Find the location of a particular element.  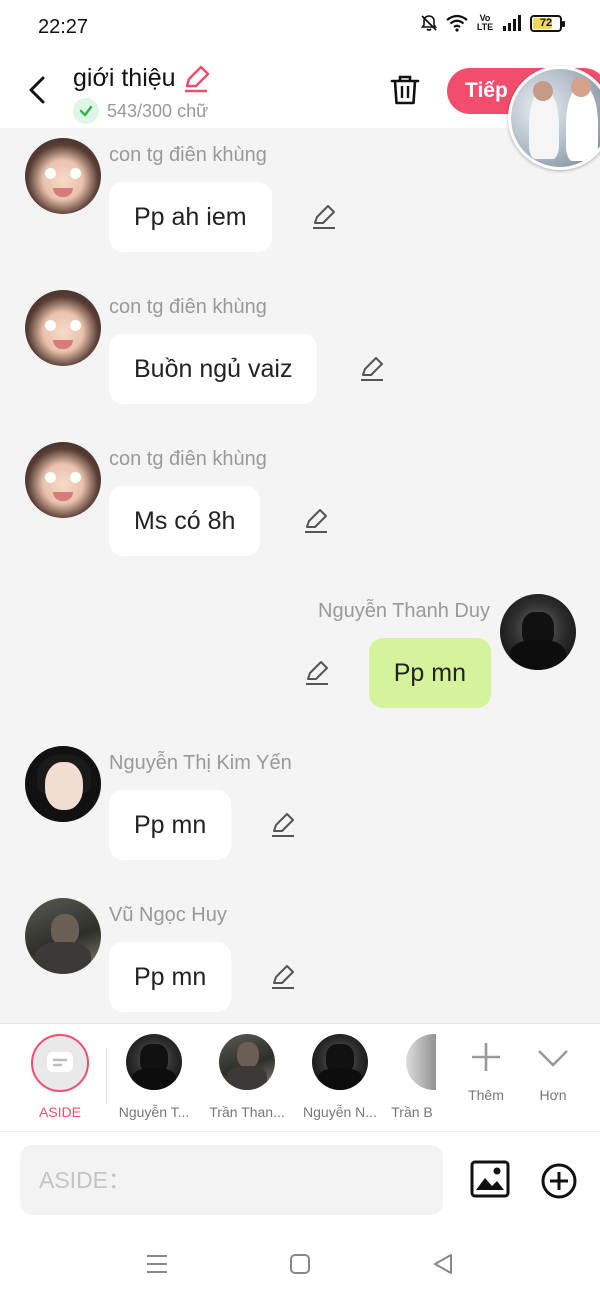

delete-button is located at coordinates (405, 90).